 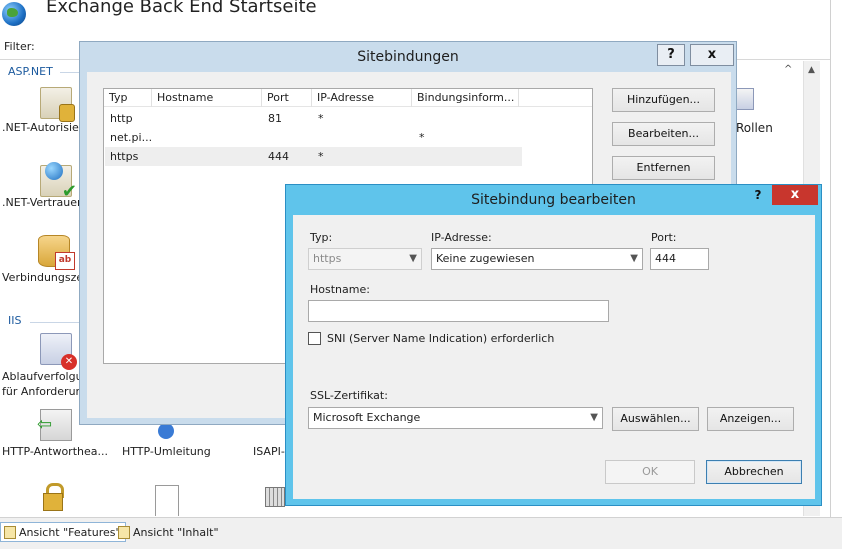 I want to click on feature-label-roles: Rollen, so click(x=754, y=128).